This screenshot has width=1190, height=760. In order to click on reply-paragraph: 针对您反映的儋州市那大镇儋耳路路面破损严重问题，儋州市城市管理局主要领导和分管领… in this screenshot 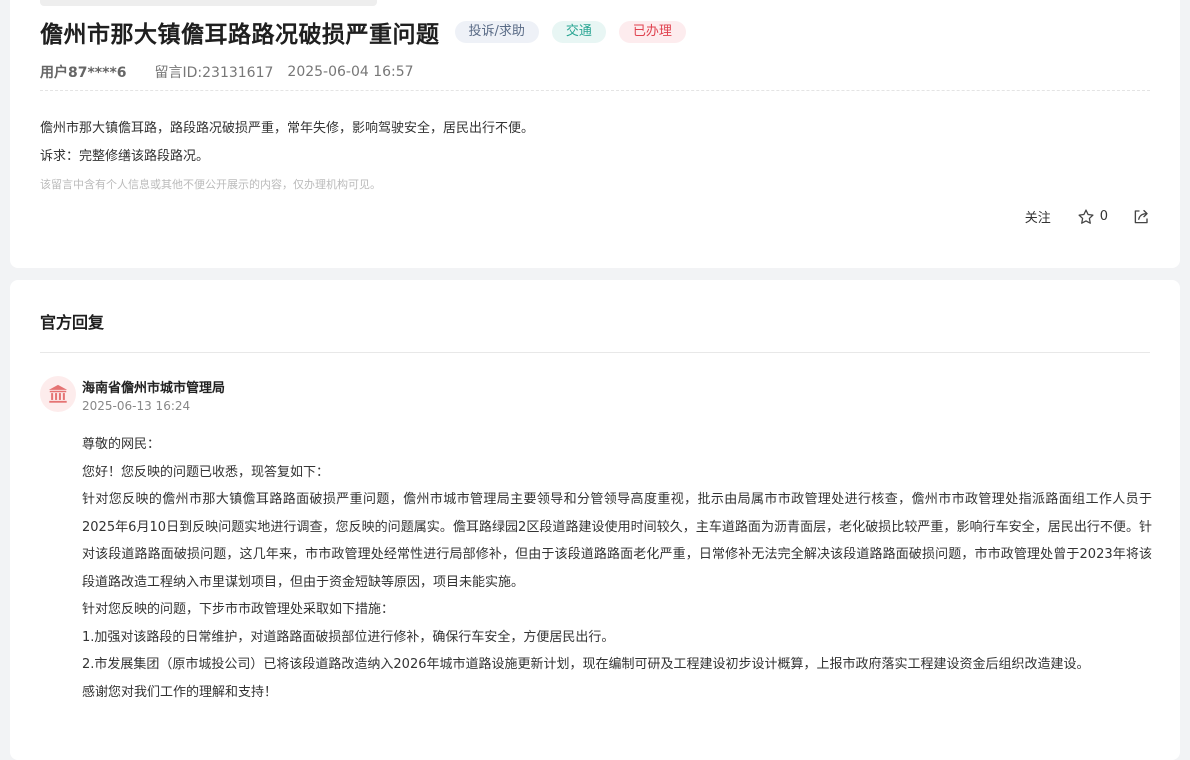, I will do `click(617, 541)`.